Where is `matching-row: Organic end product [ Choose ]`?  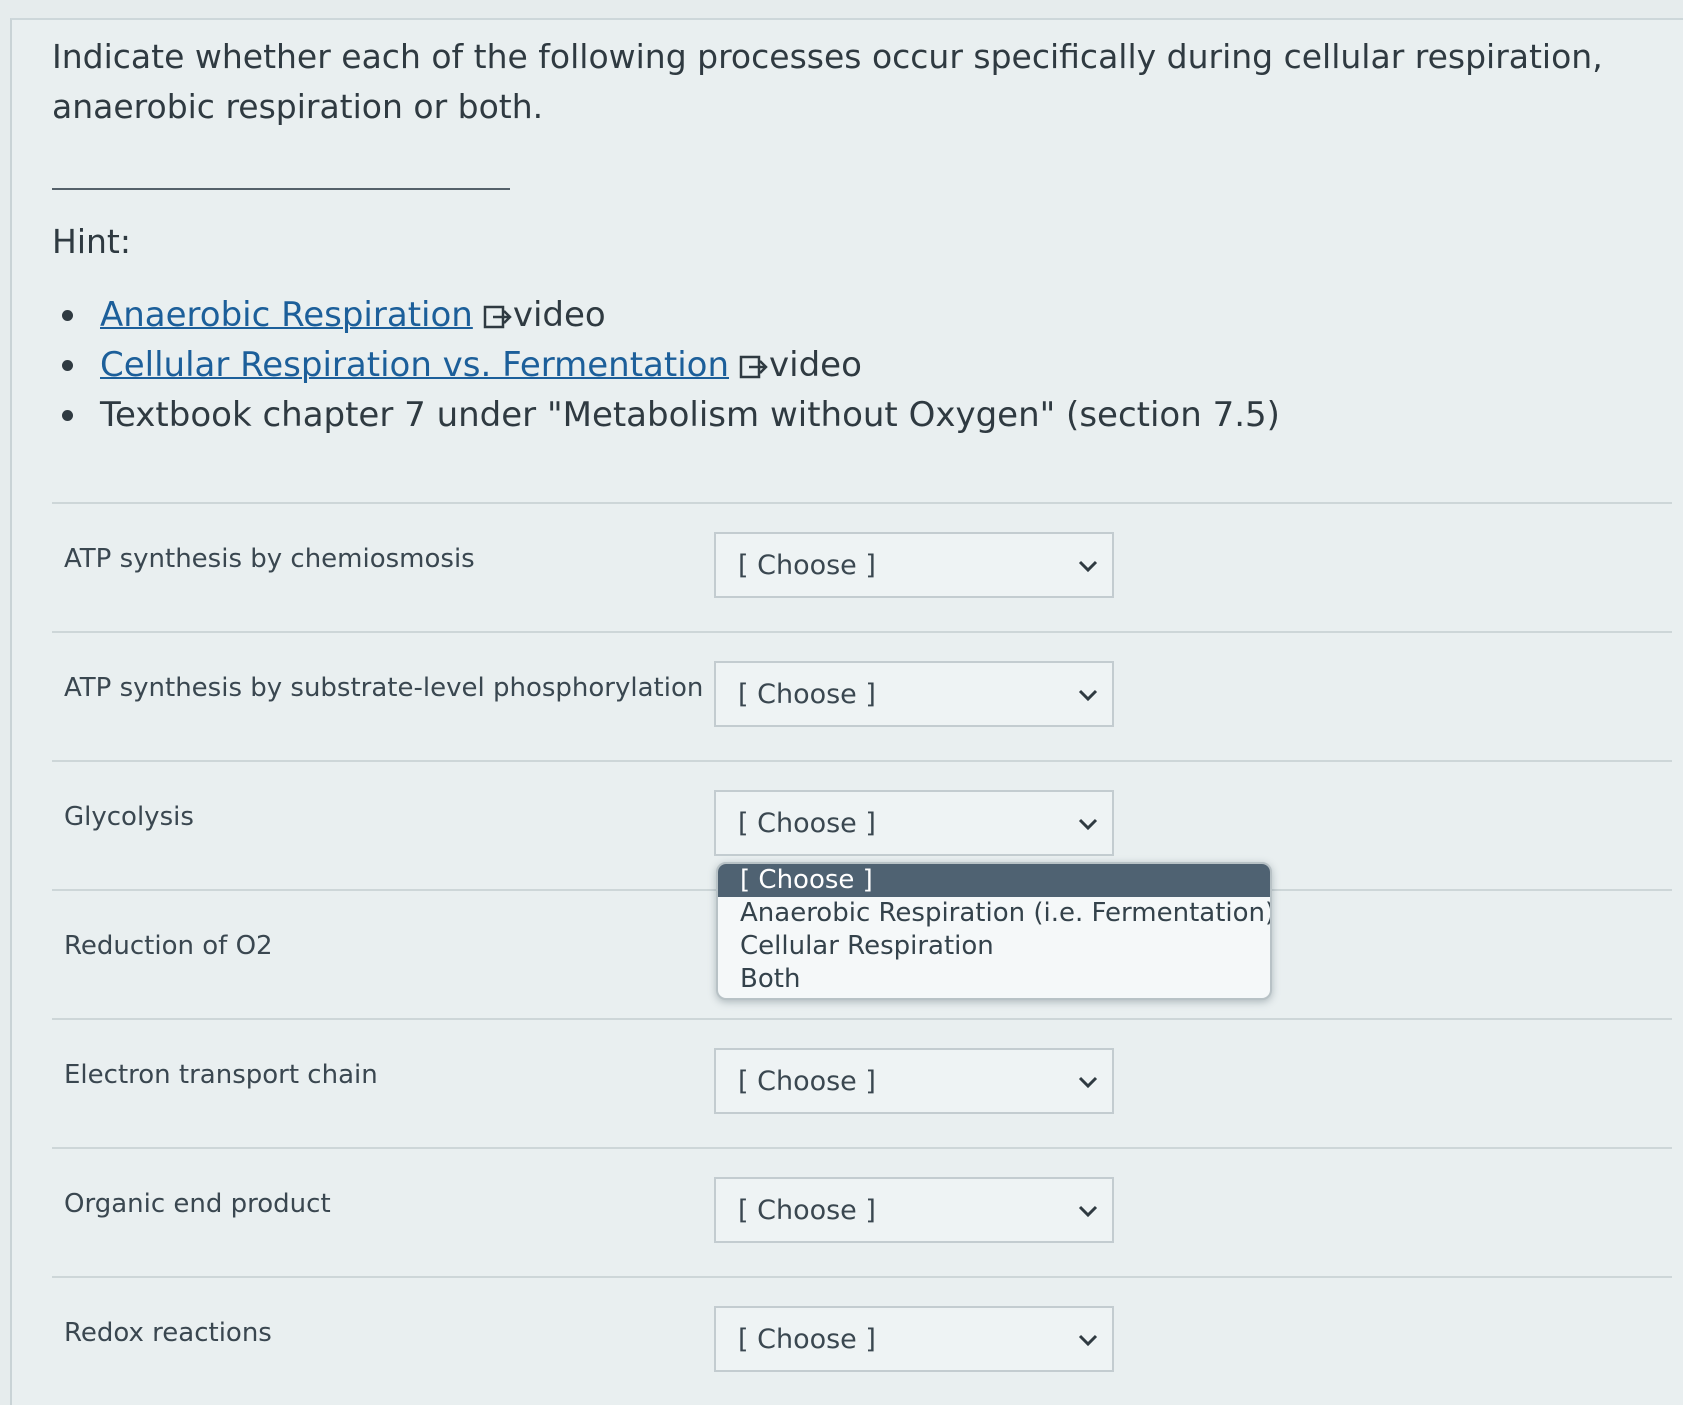 matching-row: Organic end product [ Choose ] is located at coordinates (862, 1211).